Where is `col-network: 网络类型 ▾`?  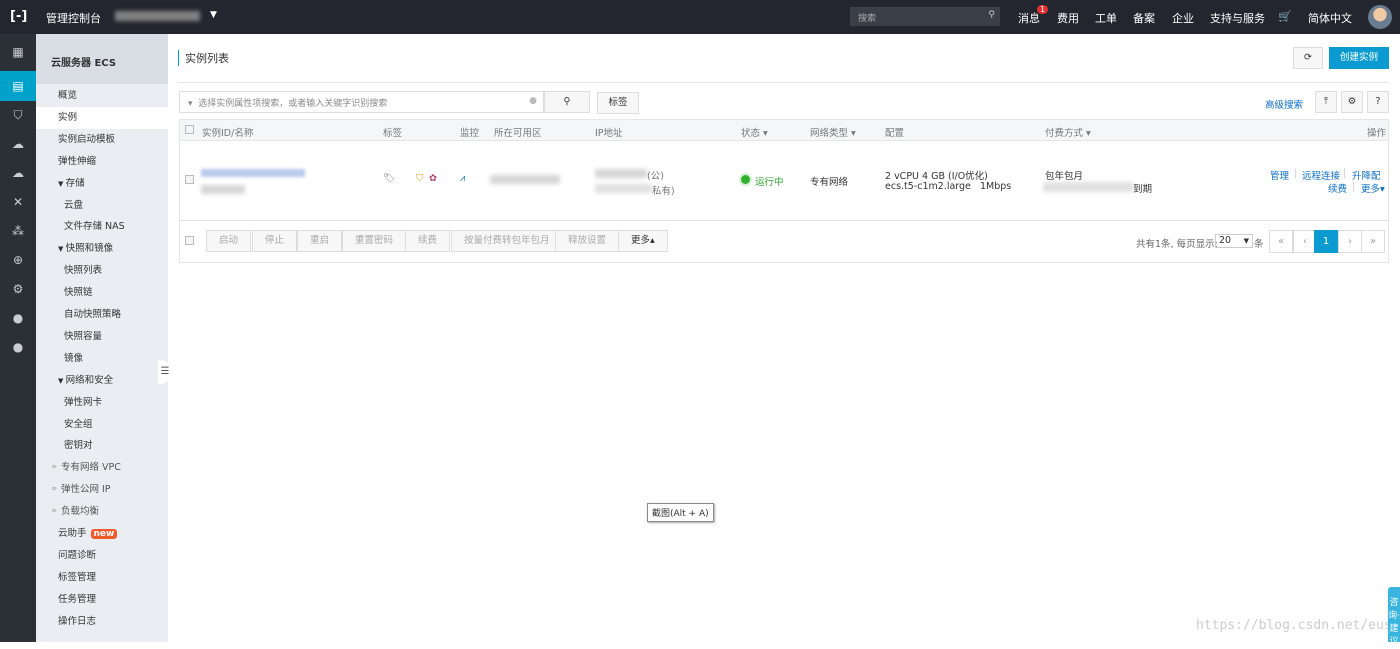
col-network: 网络类型 ▾ is located at coordinates (833, 132).